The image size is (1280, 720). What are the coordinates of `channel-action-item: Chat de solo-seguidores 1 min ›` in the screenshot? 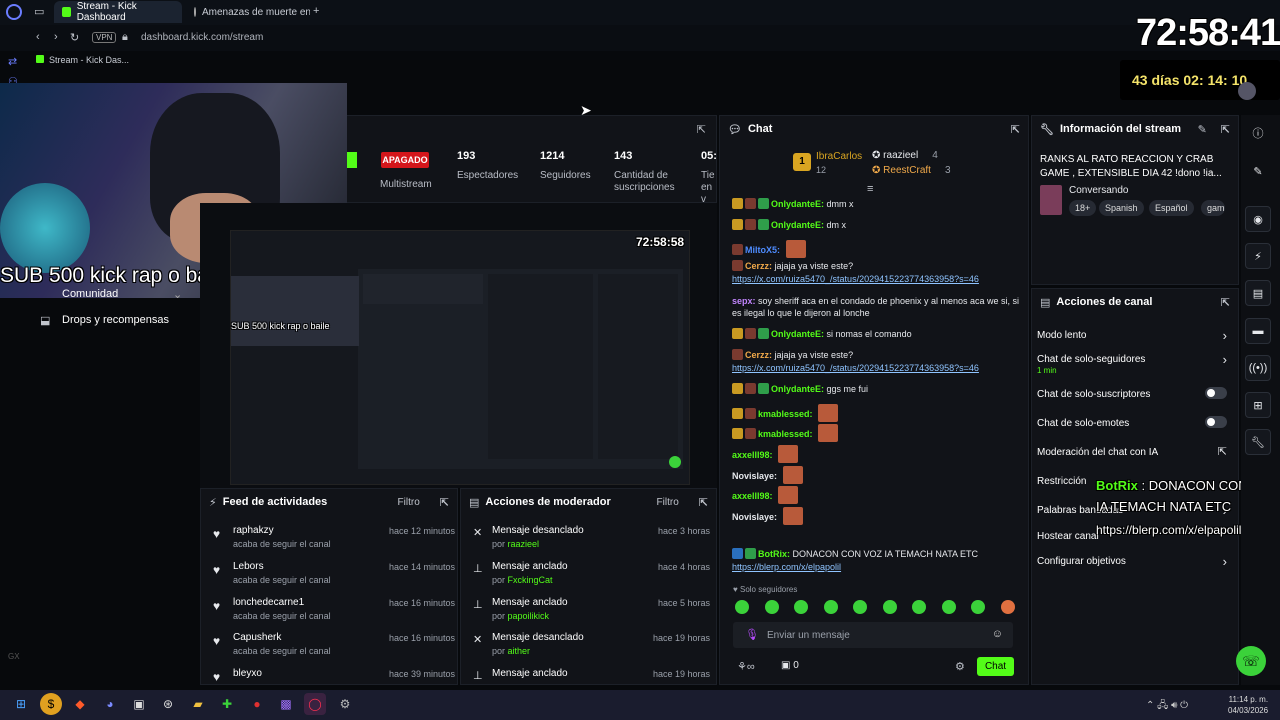 It's located at (1132, 363).